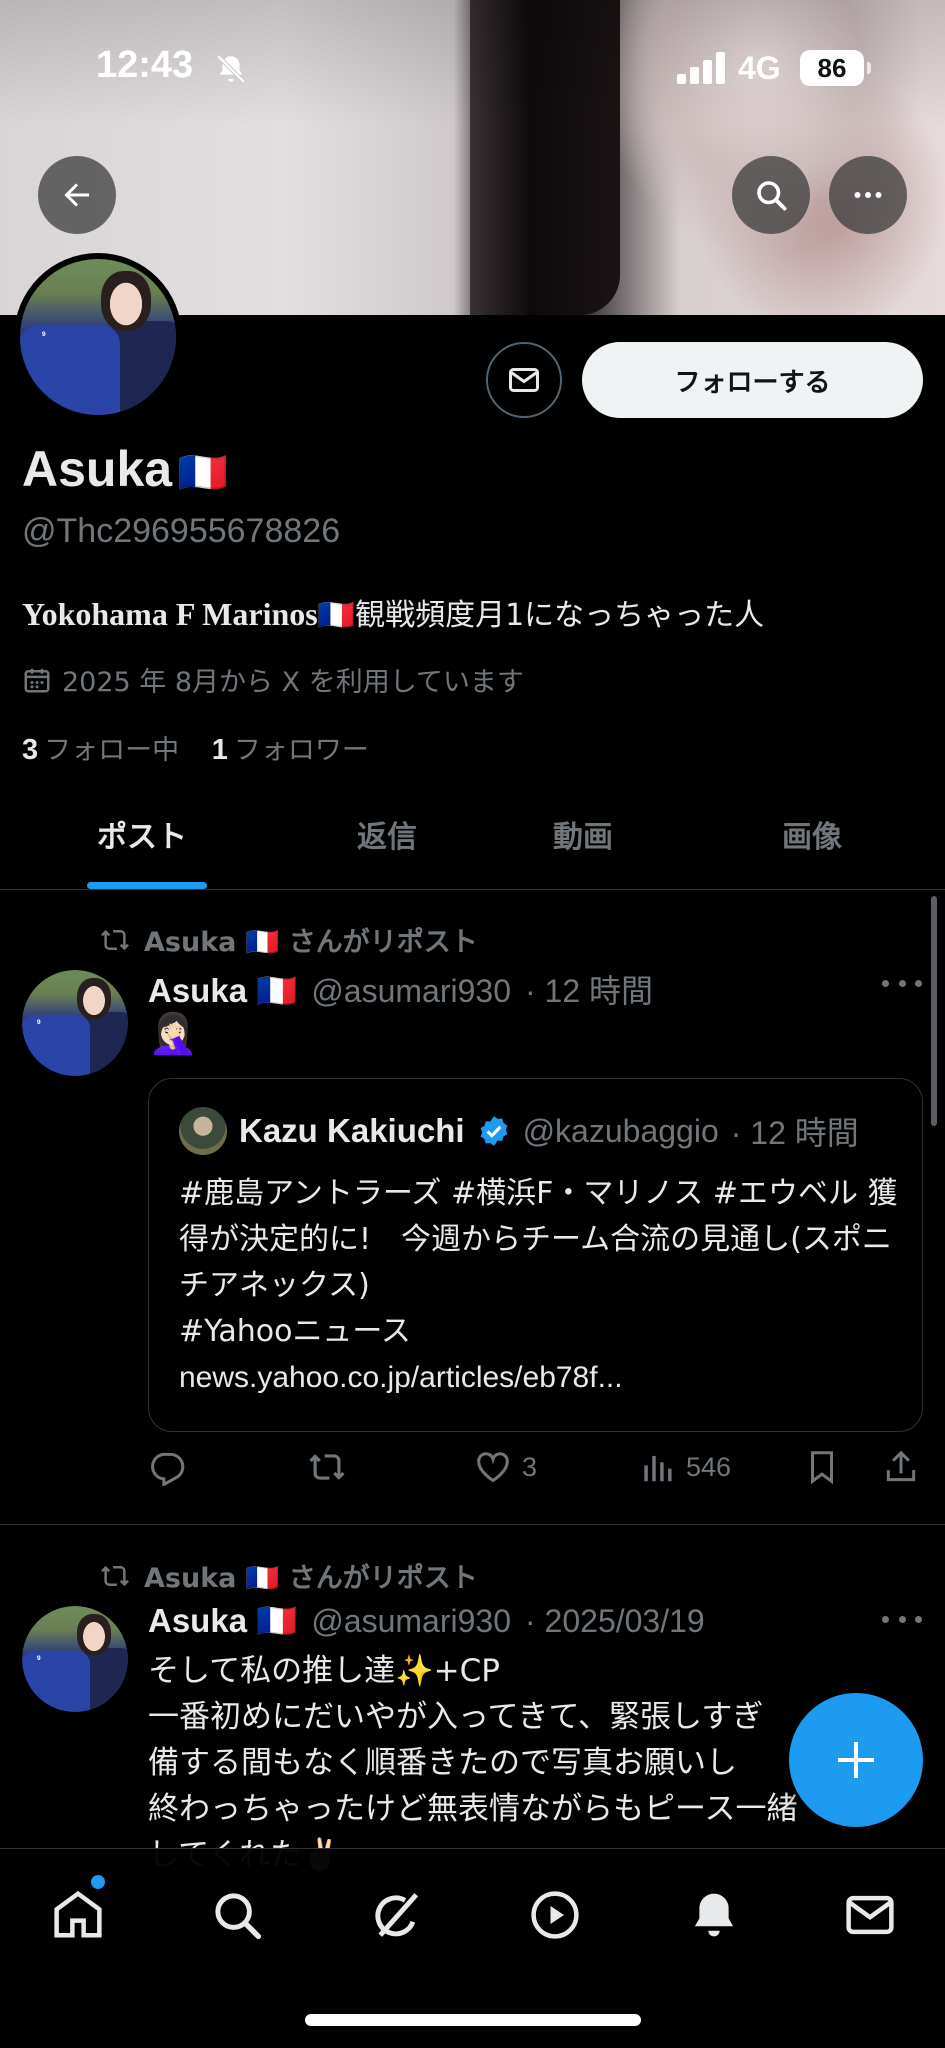 This screenshot has width=945, height=2048. What do you see at coordinates (393, 612) in the screenshot?
I see `profile-bio: Yokohama F Marinos🇫🇷観戦頻度月1になっちゃった人` at bounding box center [393, 612].